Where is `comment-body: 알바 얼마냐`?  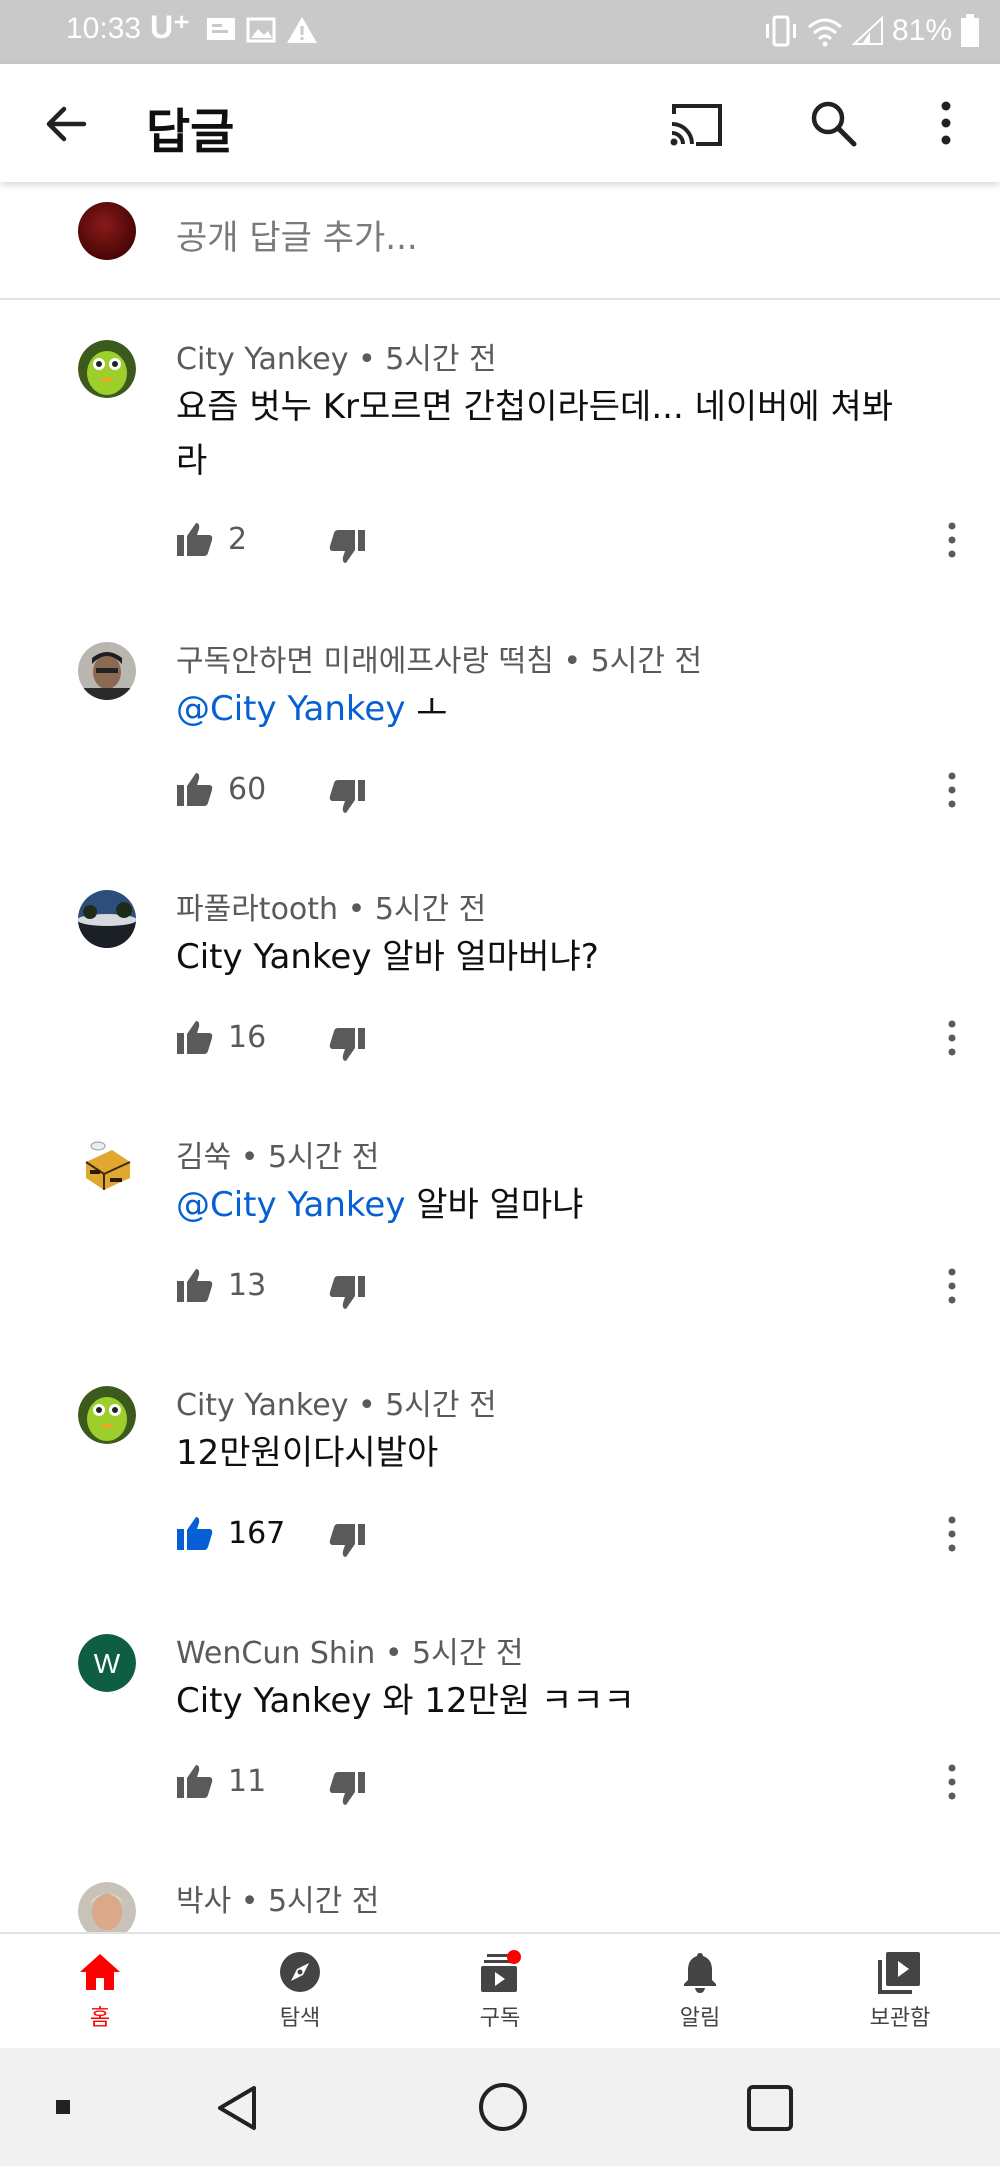 comment-body: 알바 얼마냐 is located at coordinates (494, 1205).